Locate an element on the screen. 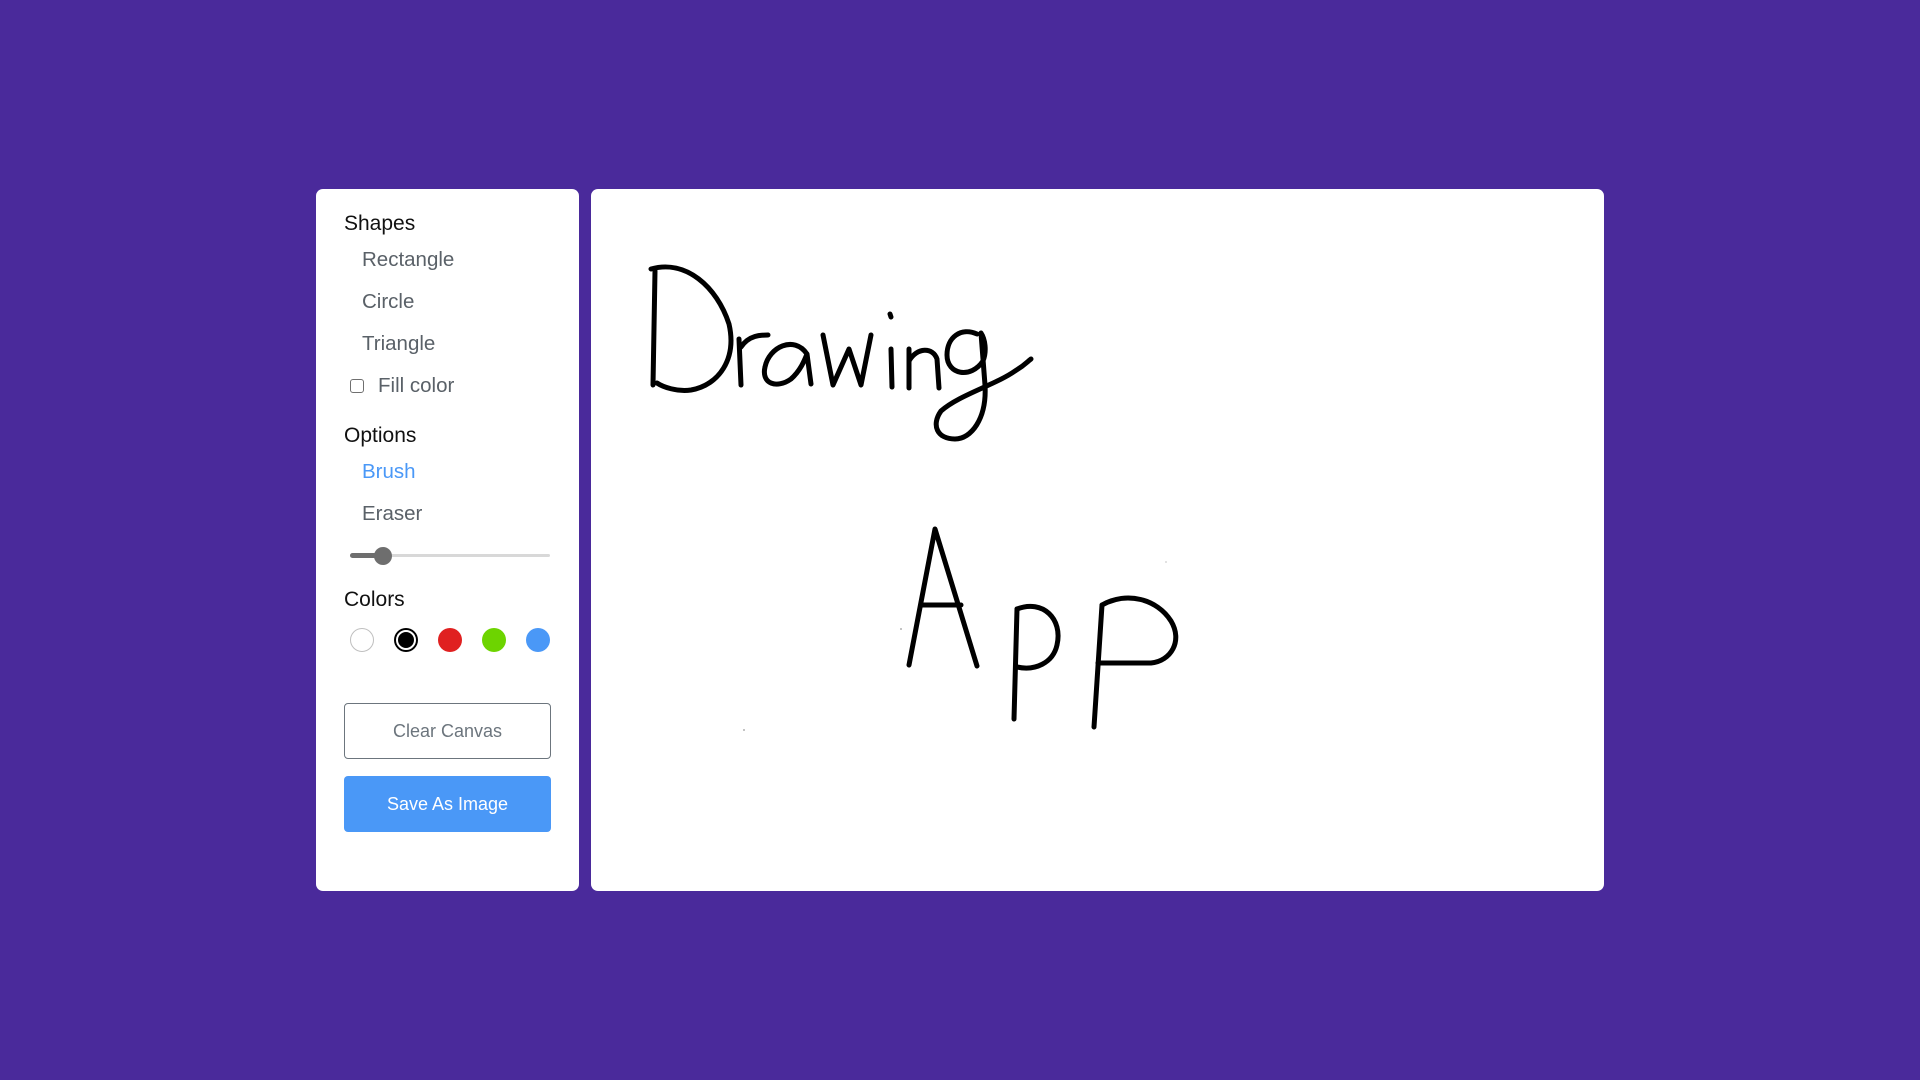 Image resolution: width=1920 pixels, height=1080 pixels. color-swatch-black is located at coordinates (406, 640).